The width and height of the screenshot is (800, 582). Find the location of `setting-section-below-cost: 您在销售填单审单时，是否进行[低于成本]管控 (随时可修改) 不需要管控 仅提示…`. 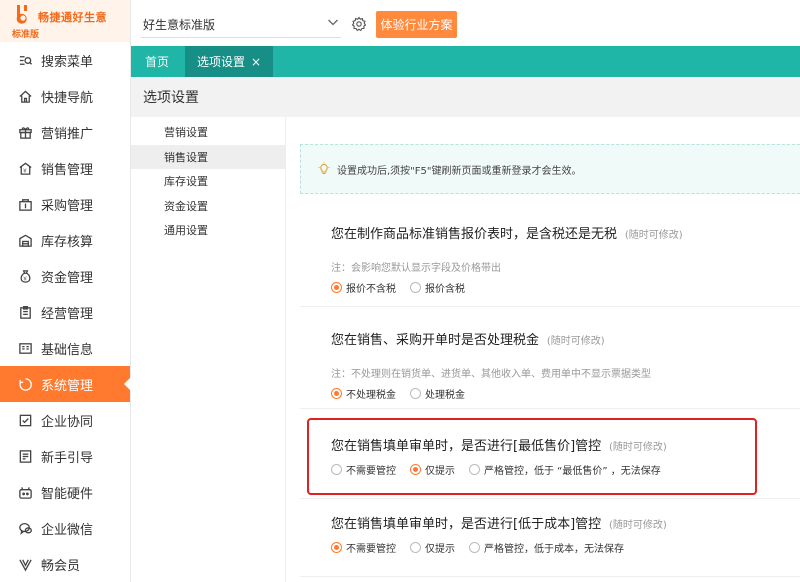

setting-section-below-cost: 您在销售填单审单时，是否进行[低于成本]管控 (随时可修改) 不需要管控 仅提示… is located at coordinates (550, 545).